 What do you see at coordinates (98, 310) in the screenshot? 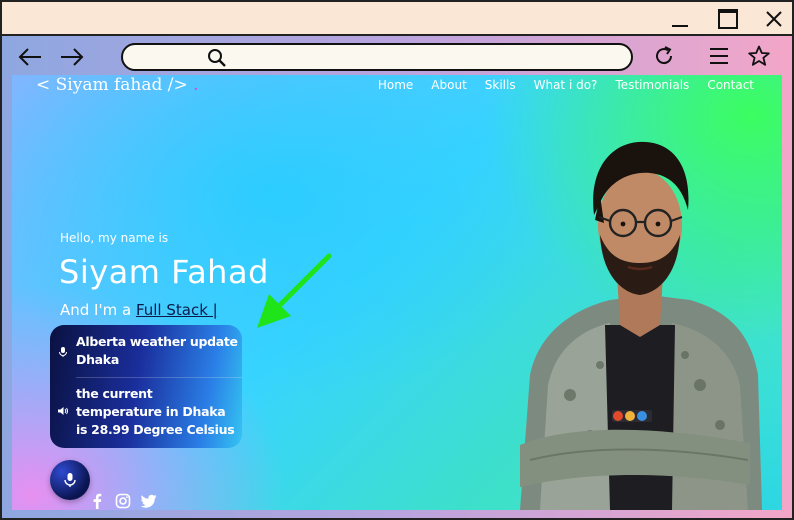
I see `intro-prefix: And I'm a` at bounding box center [98, 310].